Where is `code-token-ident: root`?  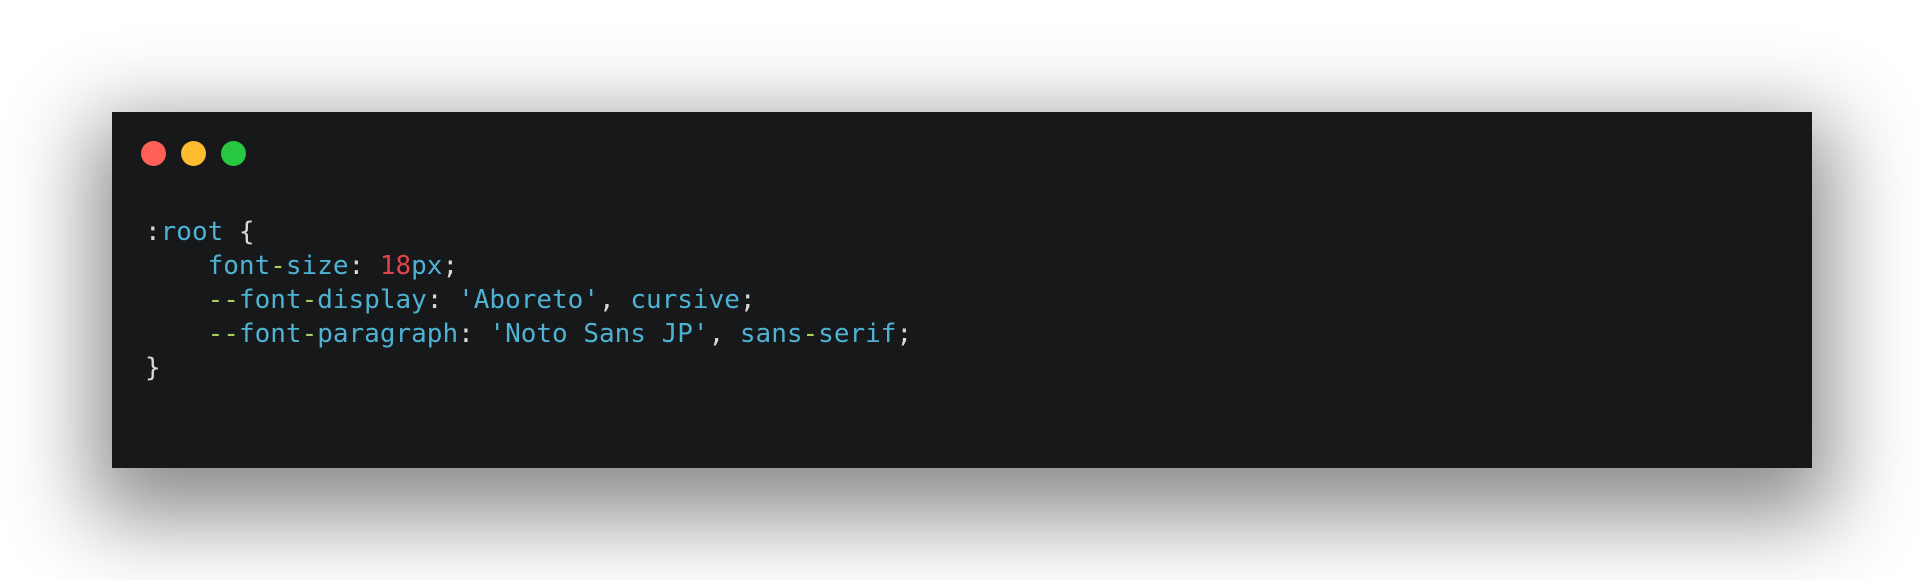 code-token-ident: root is located at coordinates (192, 232).